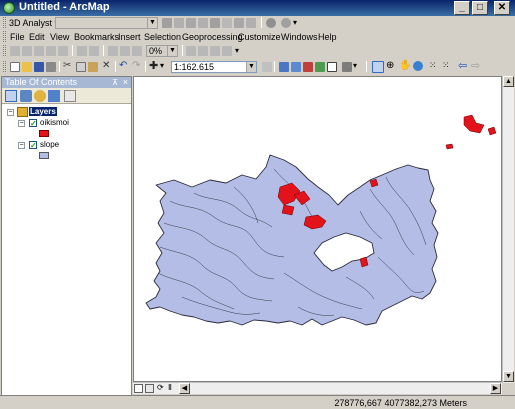 This screenshot has width=515, height=409. What do you see at coordinates (27, 51) in the screenshot?
I see `layout-zoom-out-icon` at bounding box center [27, 51].